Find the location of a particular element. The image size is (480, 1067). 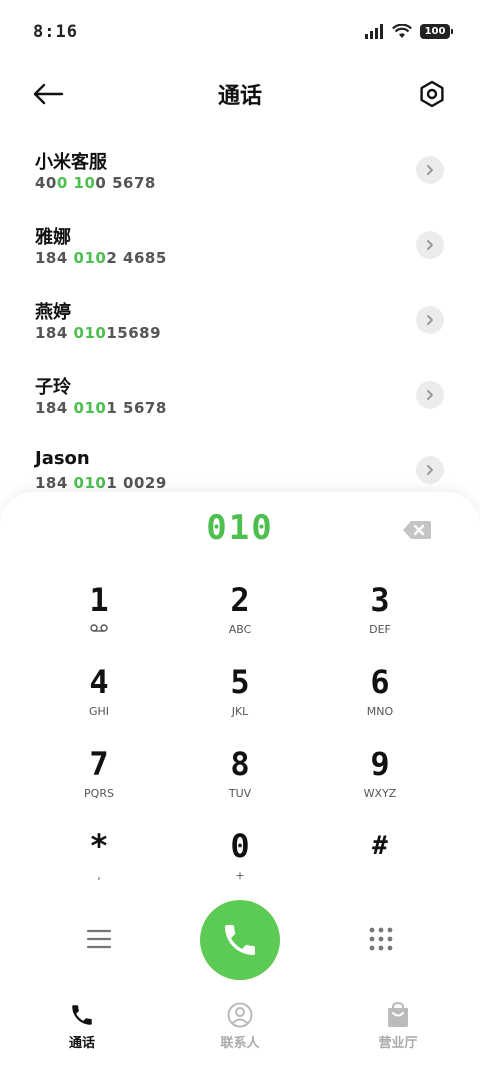

contact-name: 雅娜 is located at coordinates (53, 237).